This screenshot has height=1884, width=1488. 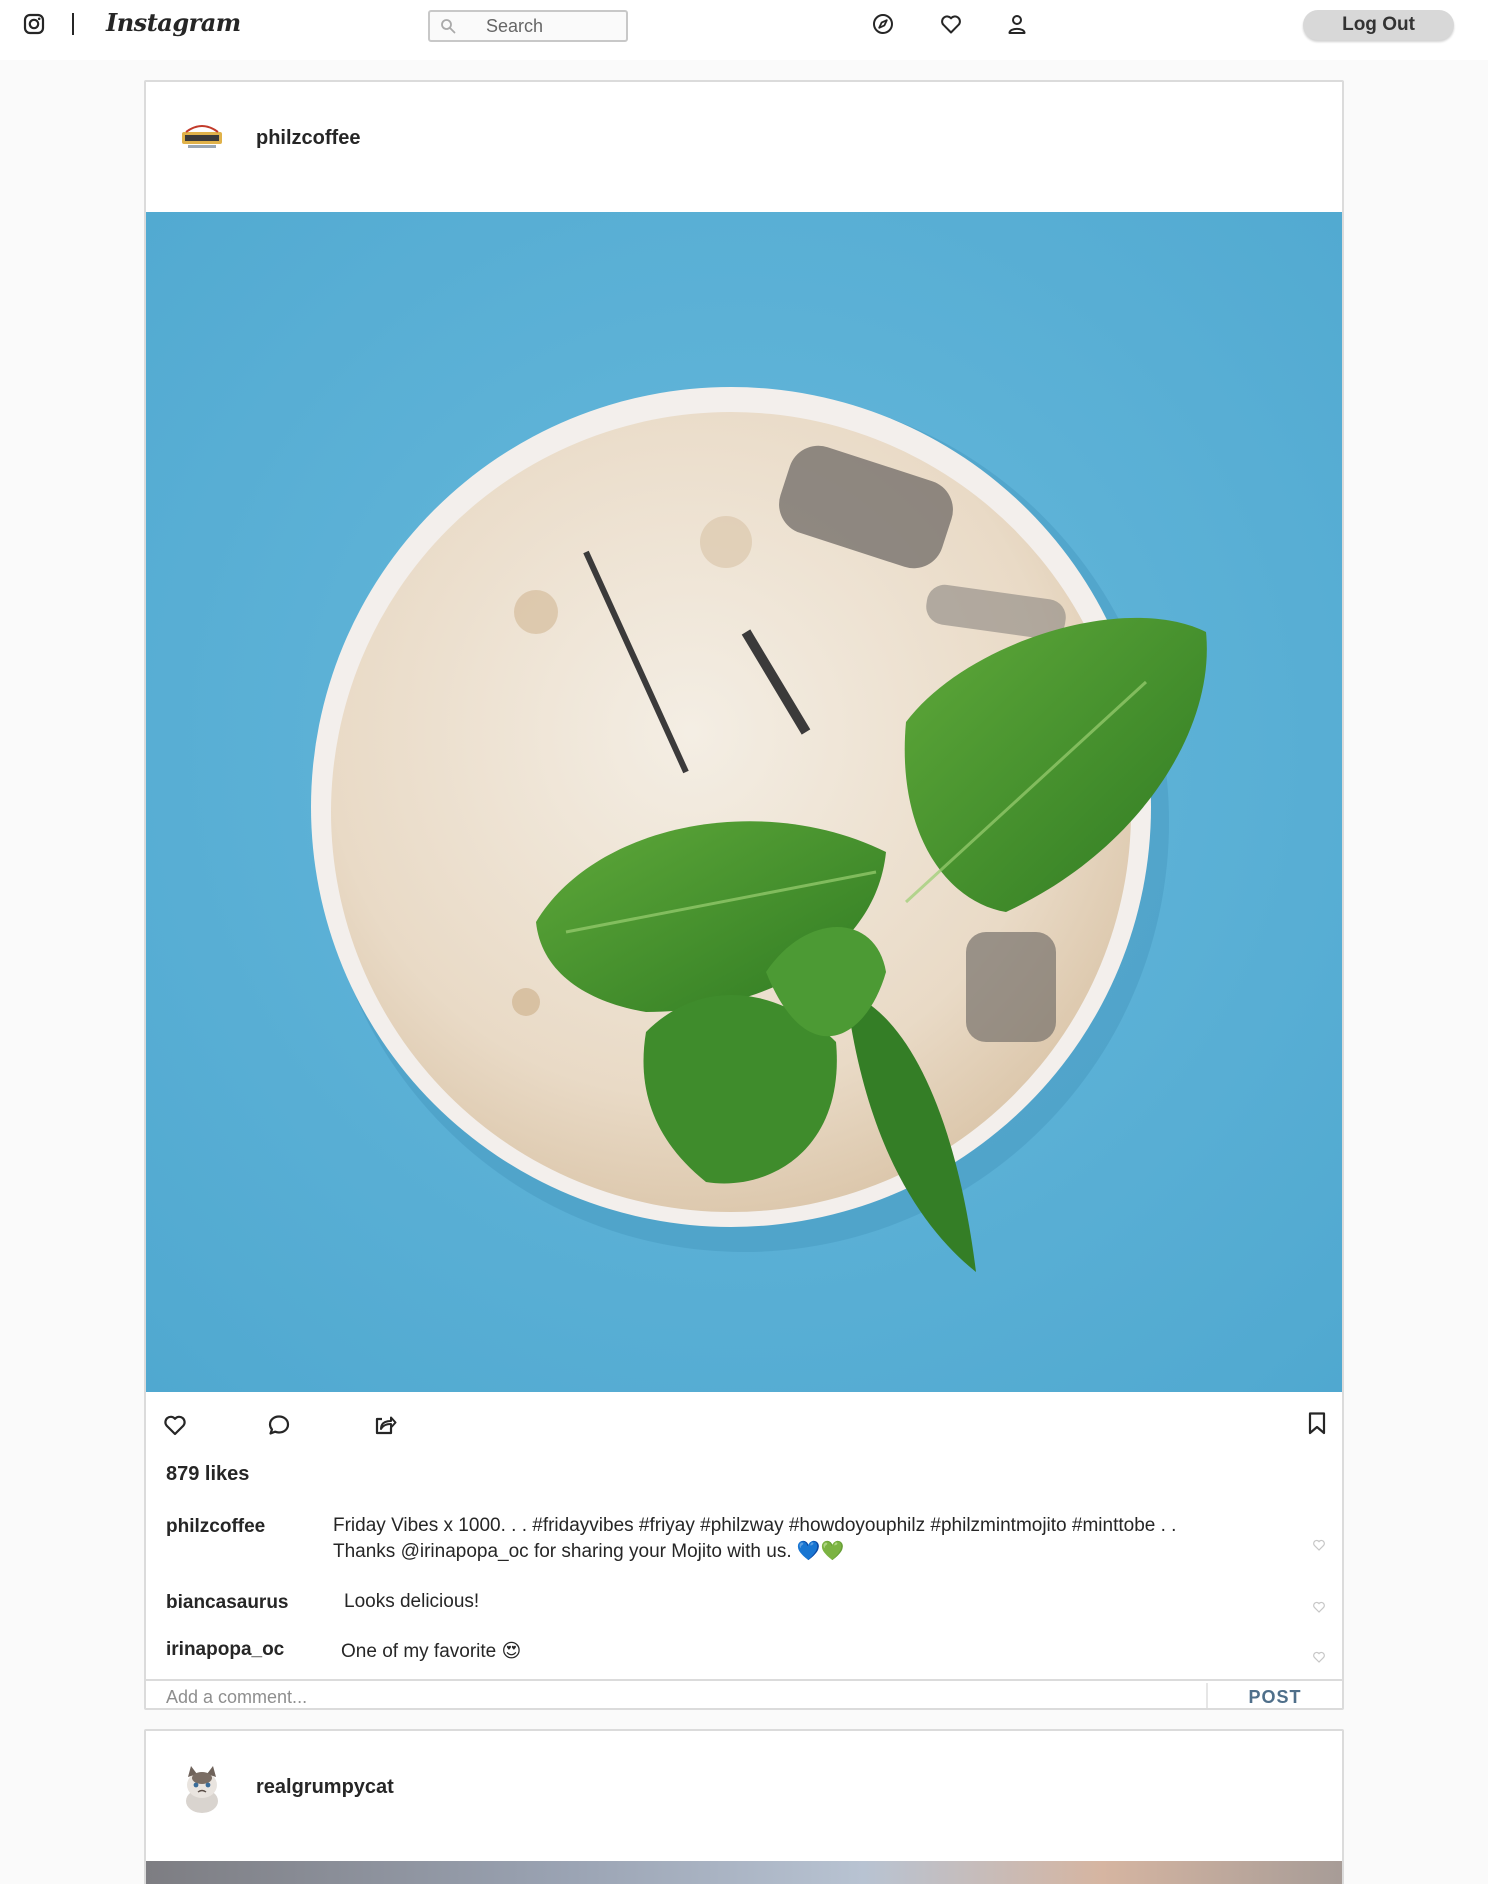 What do you see at coordinates (1274, 1695) in the screenshot?
I see `post-comment-button: POST` at bounding box center [1274, 1695].